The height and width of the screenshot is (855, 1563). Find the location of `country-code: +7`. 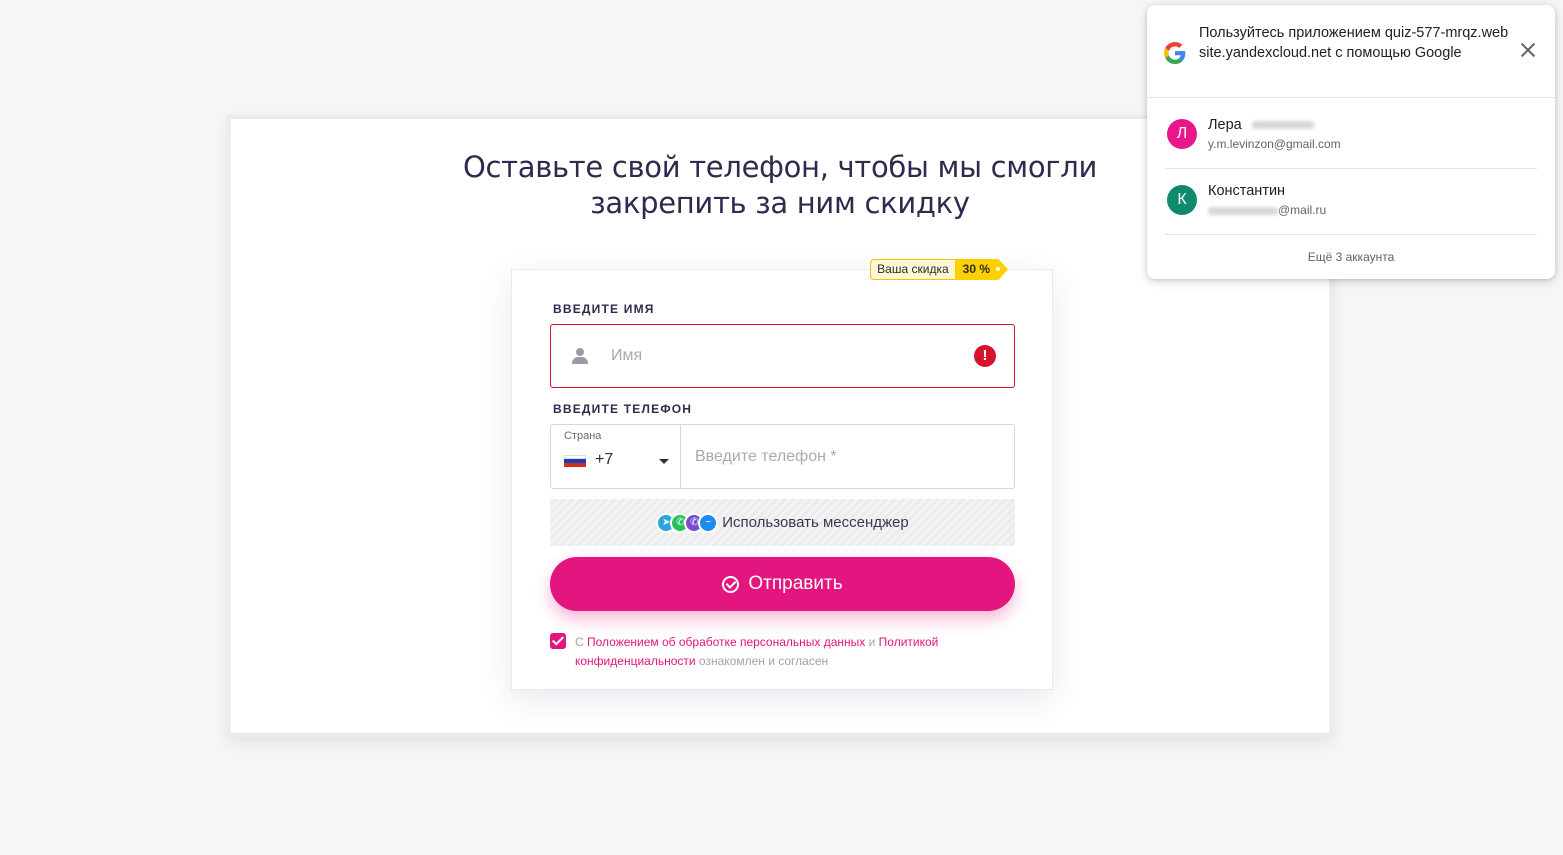

country-code: +7 is located at coordinates (604, 459).